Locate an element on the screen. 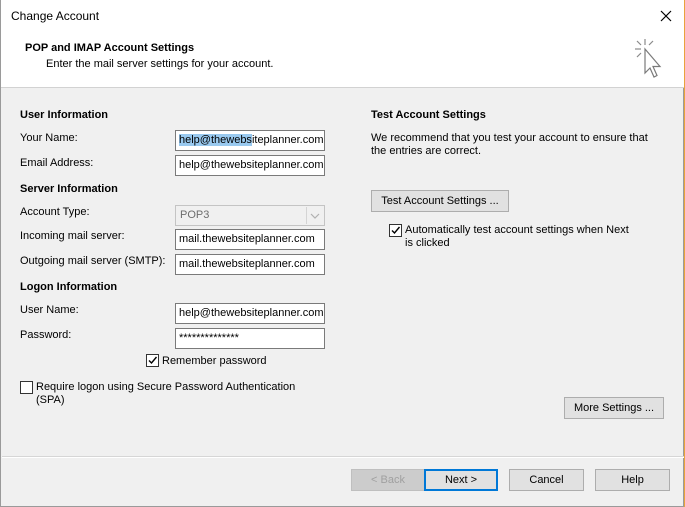 The height and width of the screenshot is (507, 685). auto-test-checkbox is located at coordinates (395, 230).